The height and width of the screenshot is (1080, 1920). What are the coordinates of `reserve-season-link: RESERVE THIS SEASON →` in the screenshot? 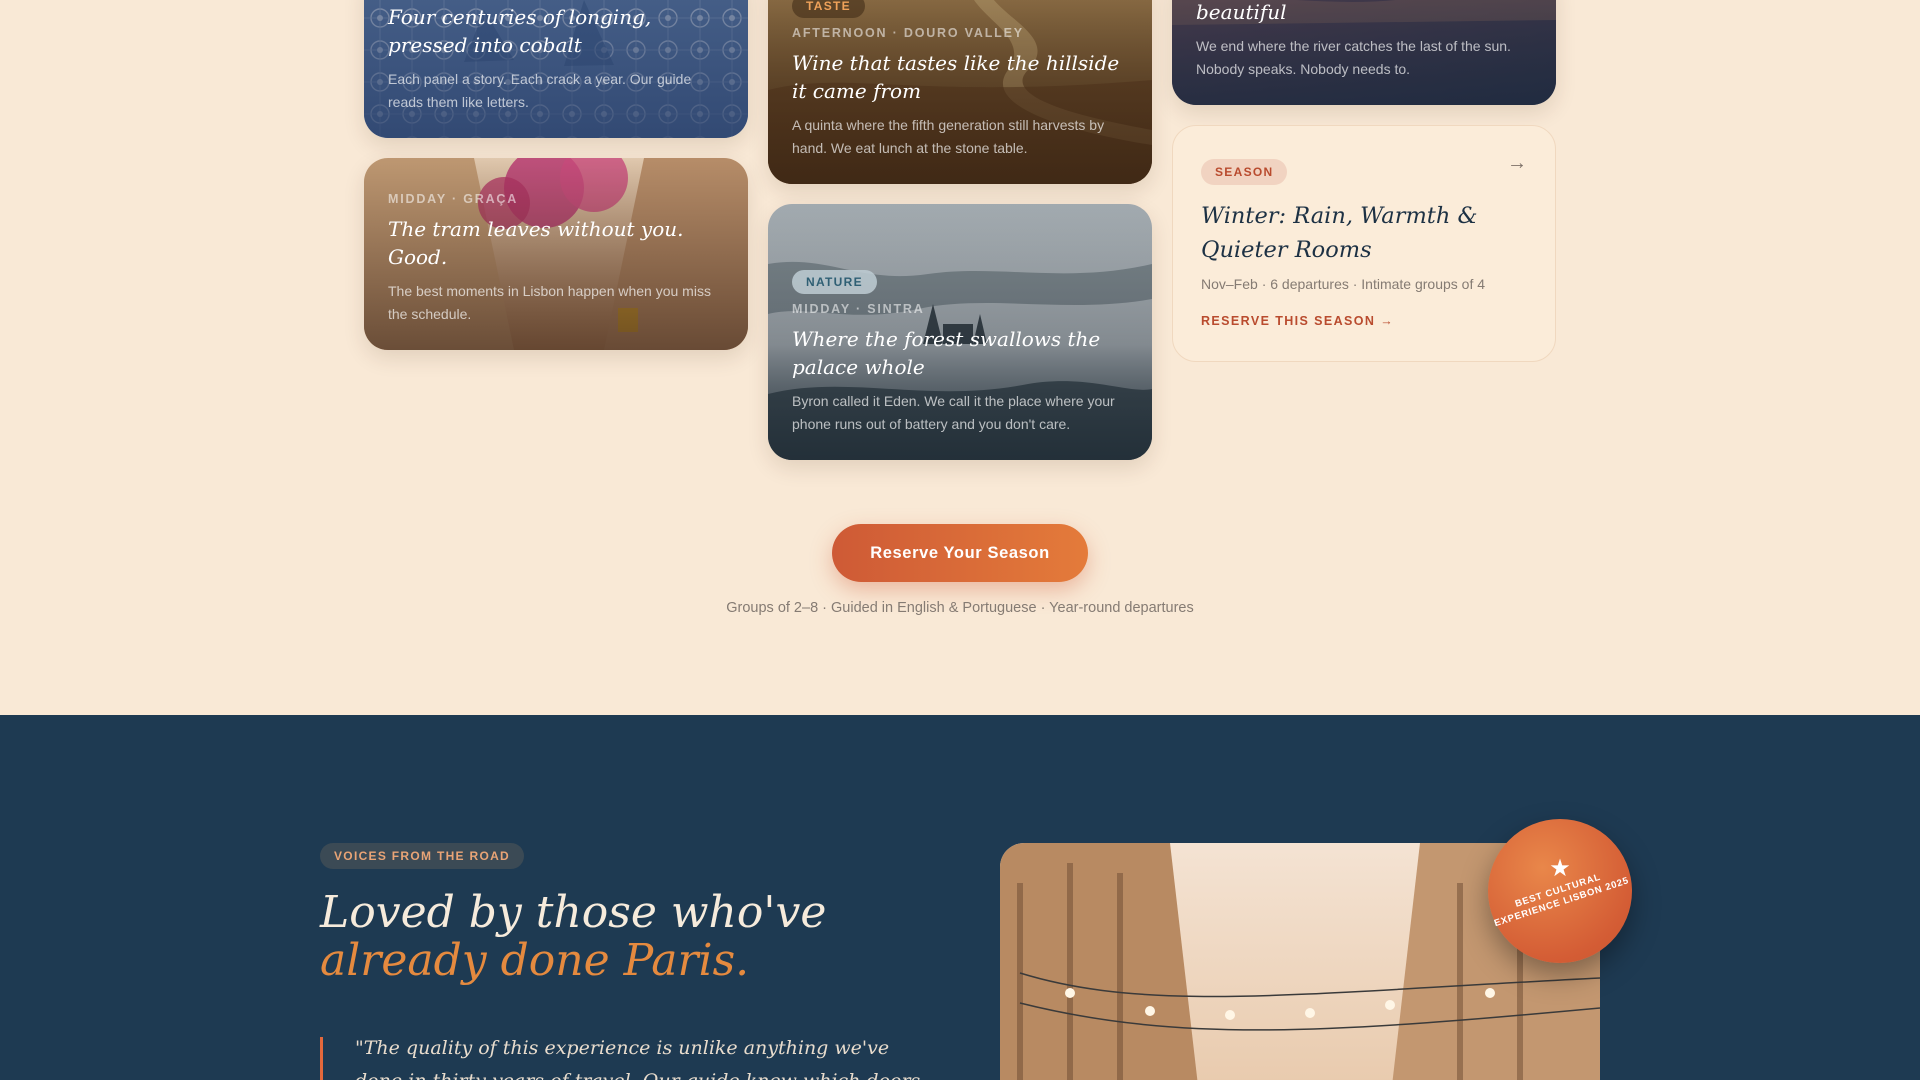 It's located at (1297, 321).